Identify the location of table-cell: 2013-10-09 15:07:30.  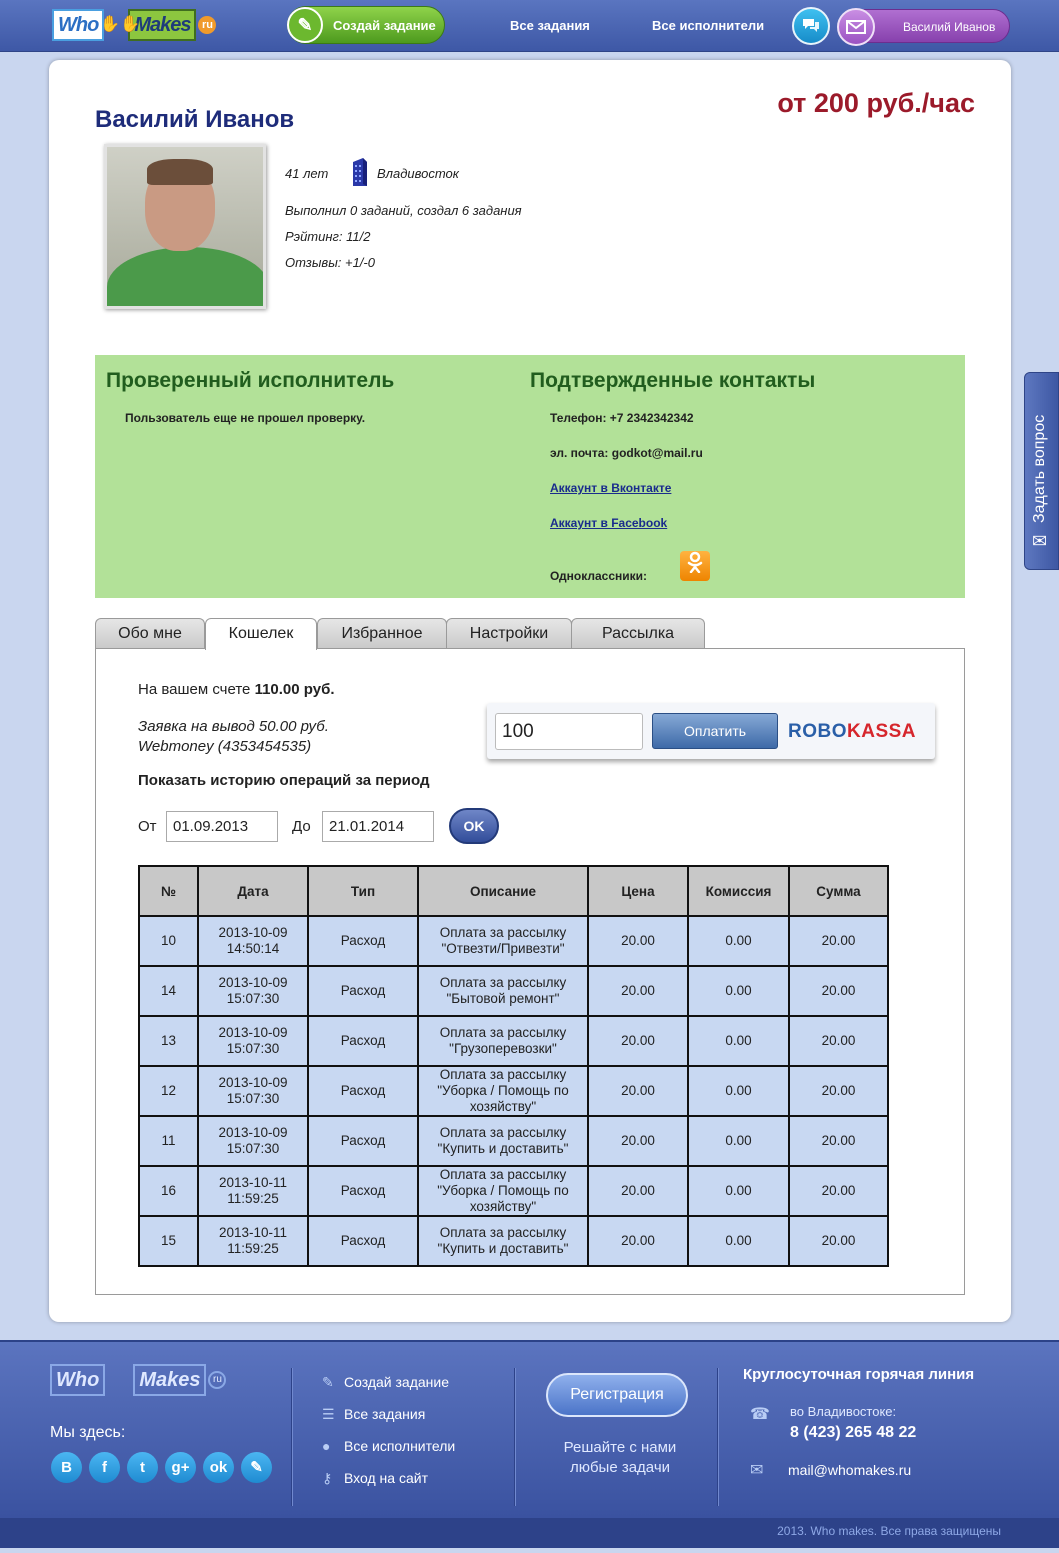
(253, 1091).